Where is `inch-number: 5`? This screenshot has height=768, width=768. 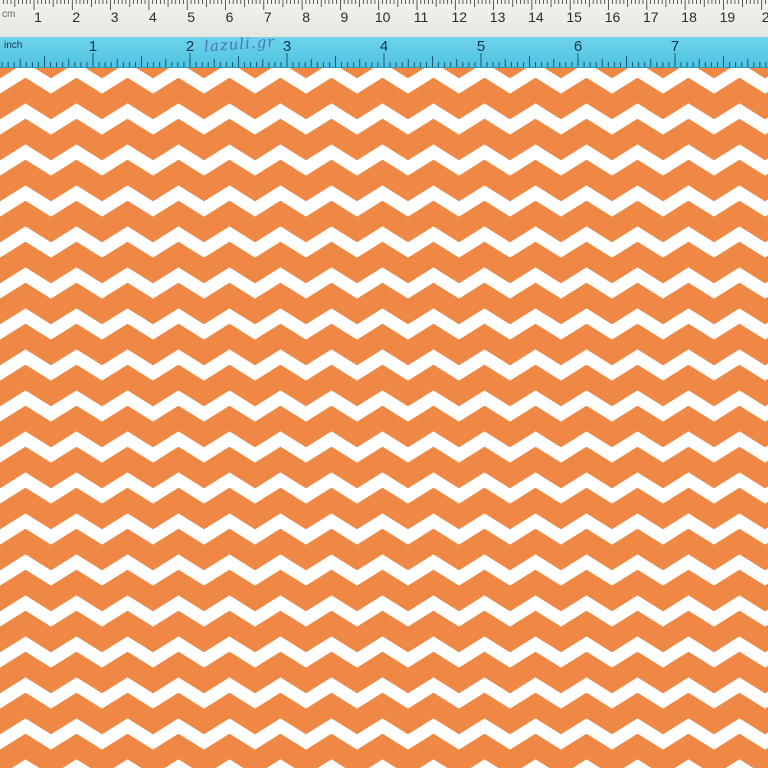 inch-number: 5 is located at coordinates (481, 46).